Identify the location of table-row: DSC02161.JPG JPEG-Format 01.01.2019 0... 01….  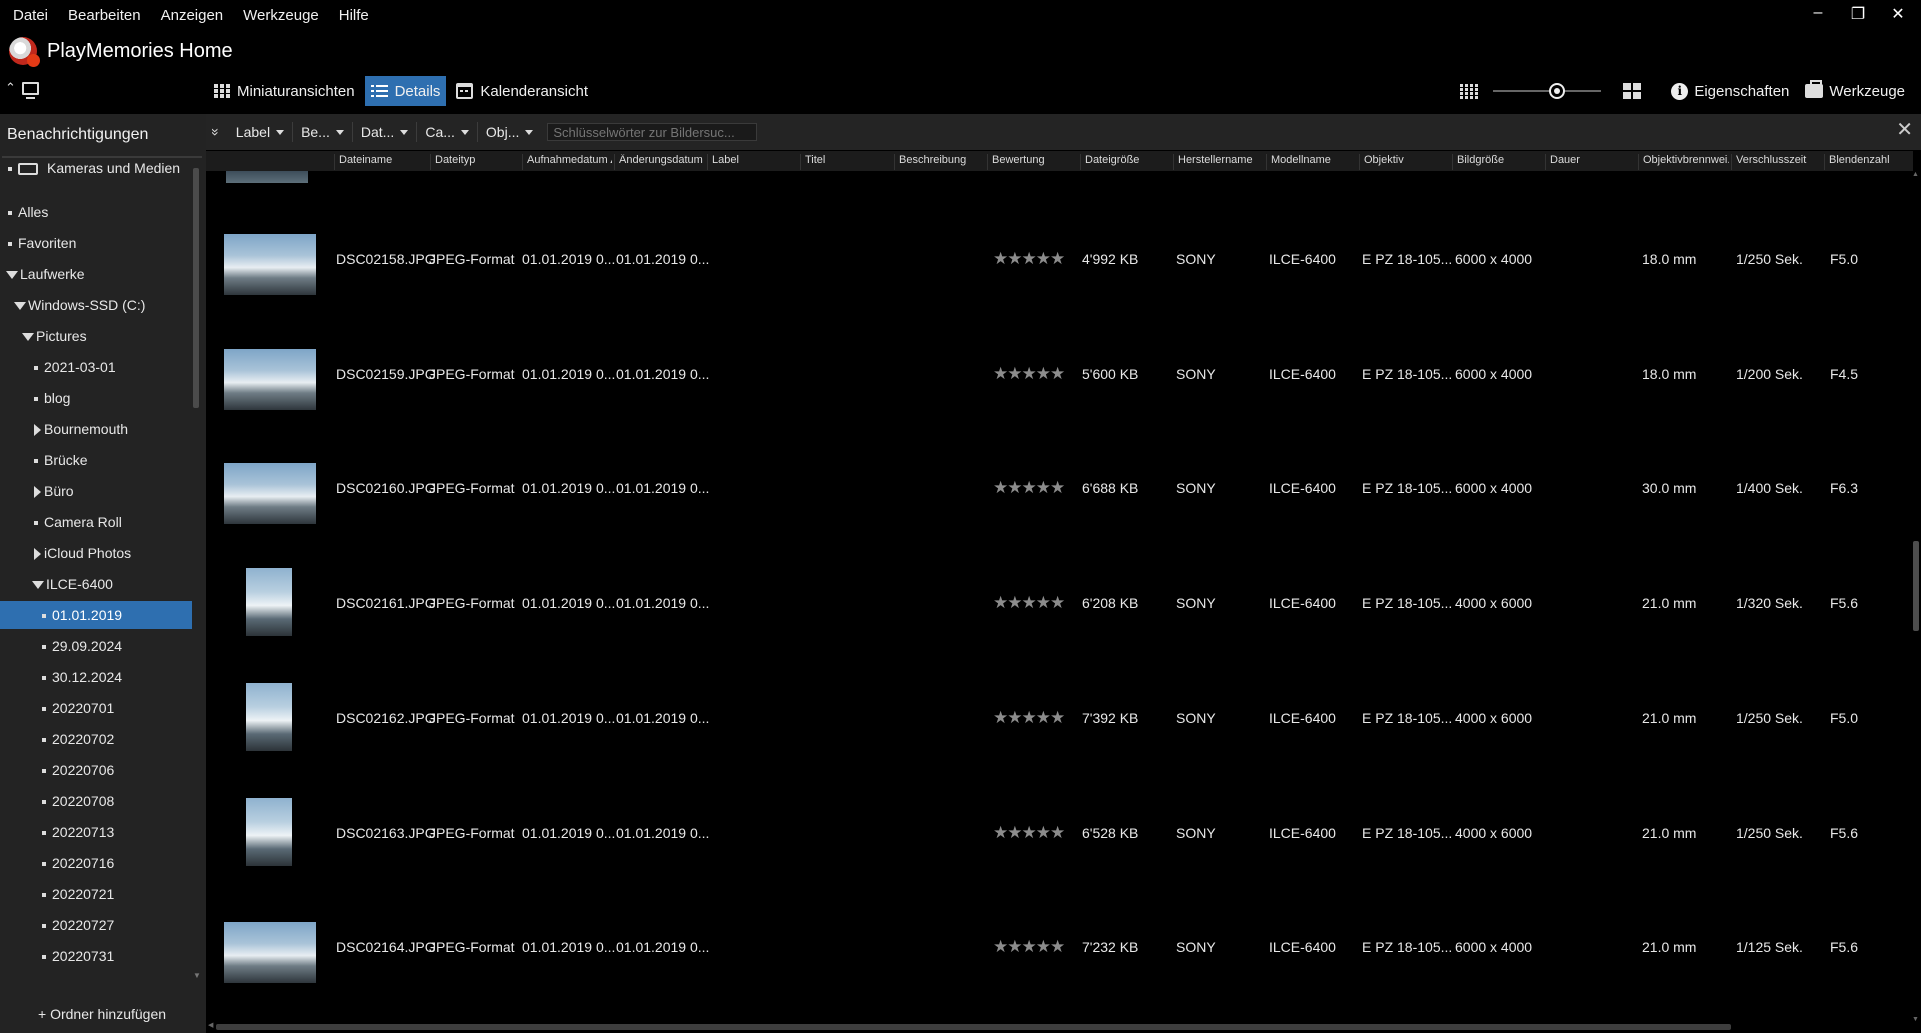
(1059, 606).